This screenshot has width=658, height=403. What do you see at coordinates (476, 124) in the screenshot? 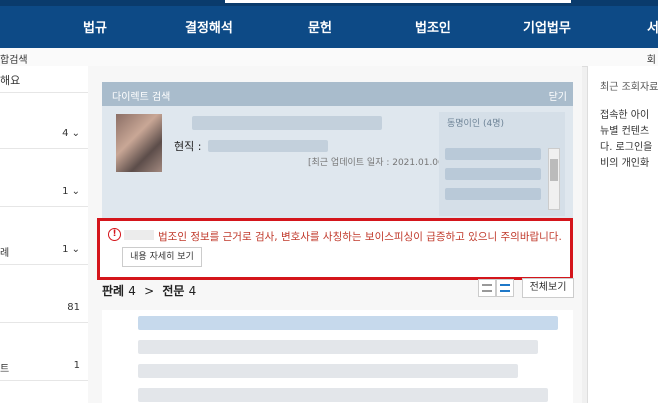
I see `colleagues-title: 동명이인 (4명)` at bounding box center [476, 124].